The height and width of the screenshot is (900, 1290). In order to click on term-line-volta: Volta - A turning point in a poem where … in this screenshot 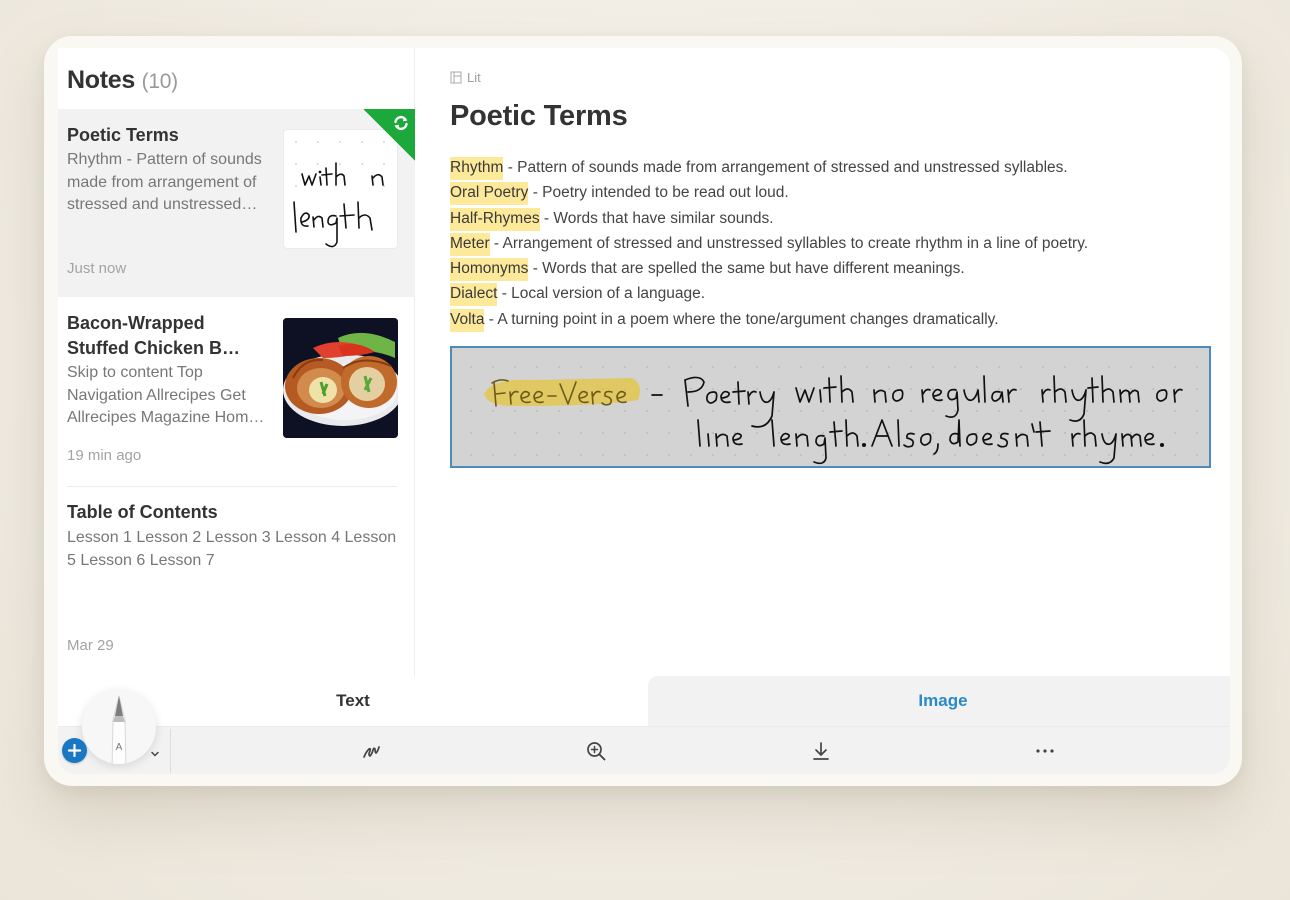, I will do `click(830, 319)`.